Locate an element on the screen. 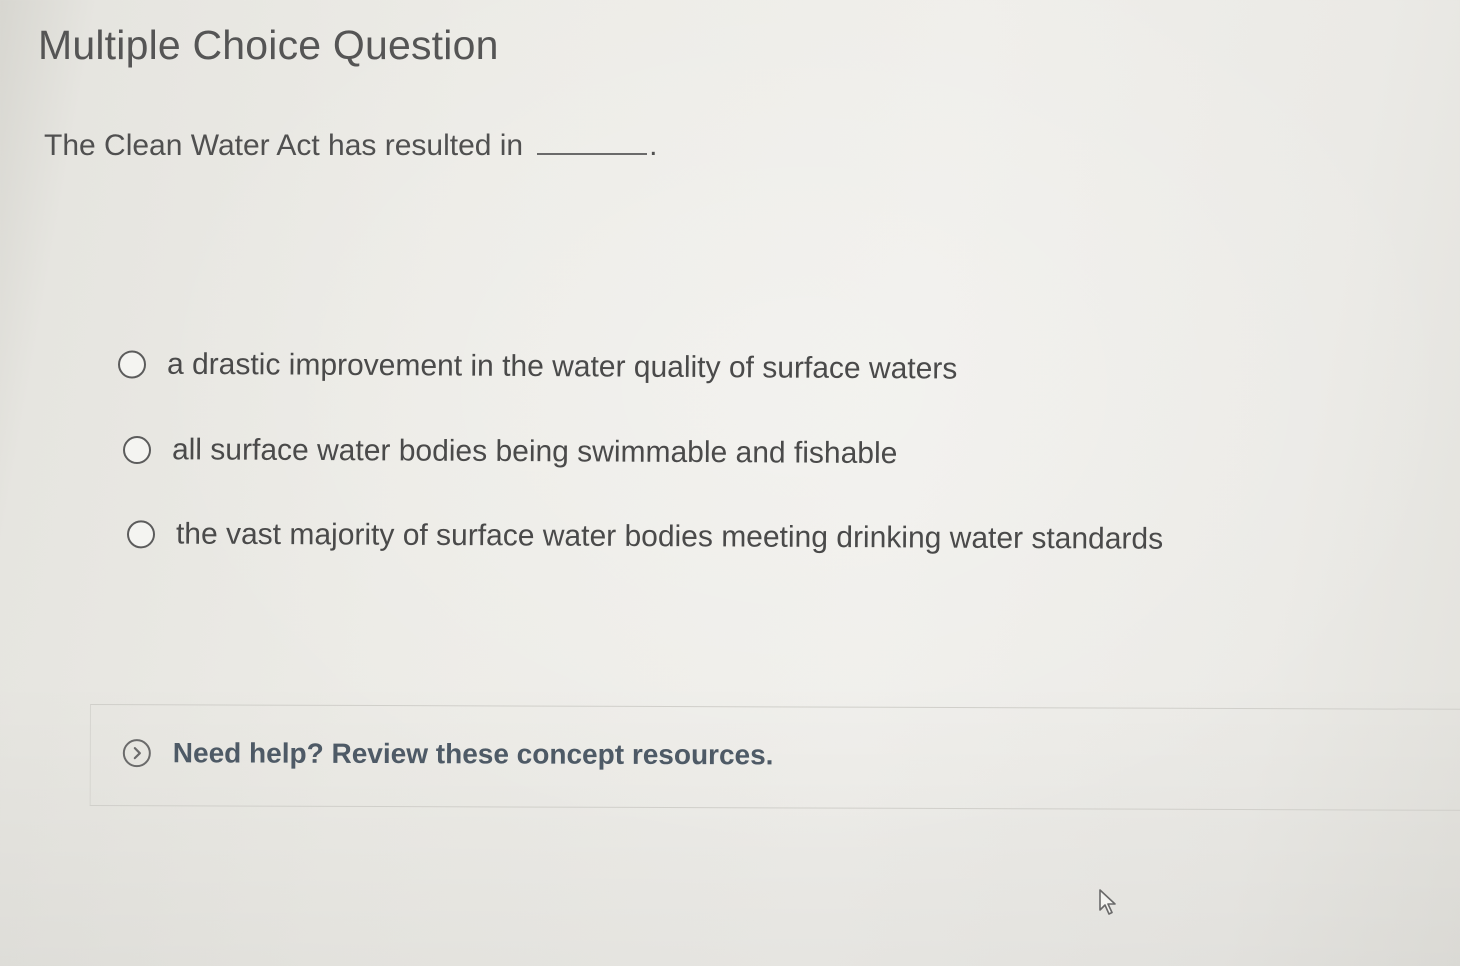  chevron-right-circle-icon is located at coordinates (136, 753).